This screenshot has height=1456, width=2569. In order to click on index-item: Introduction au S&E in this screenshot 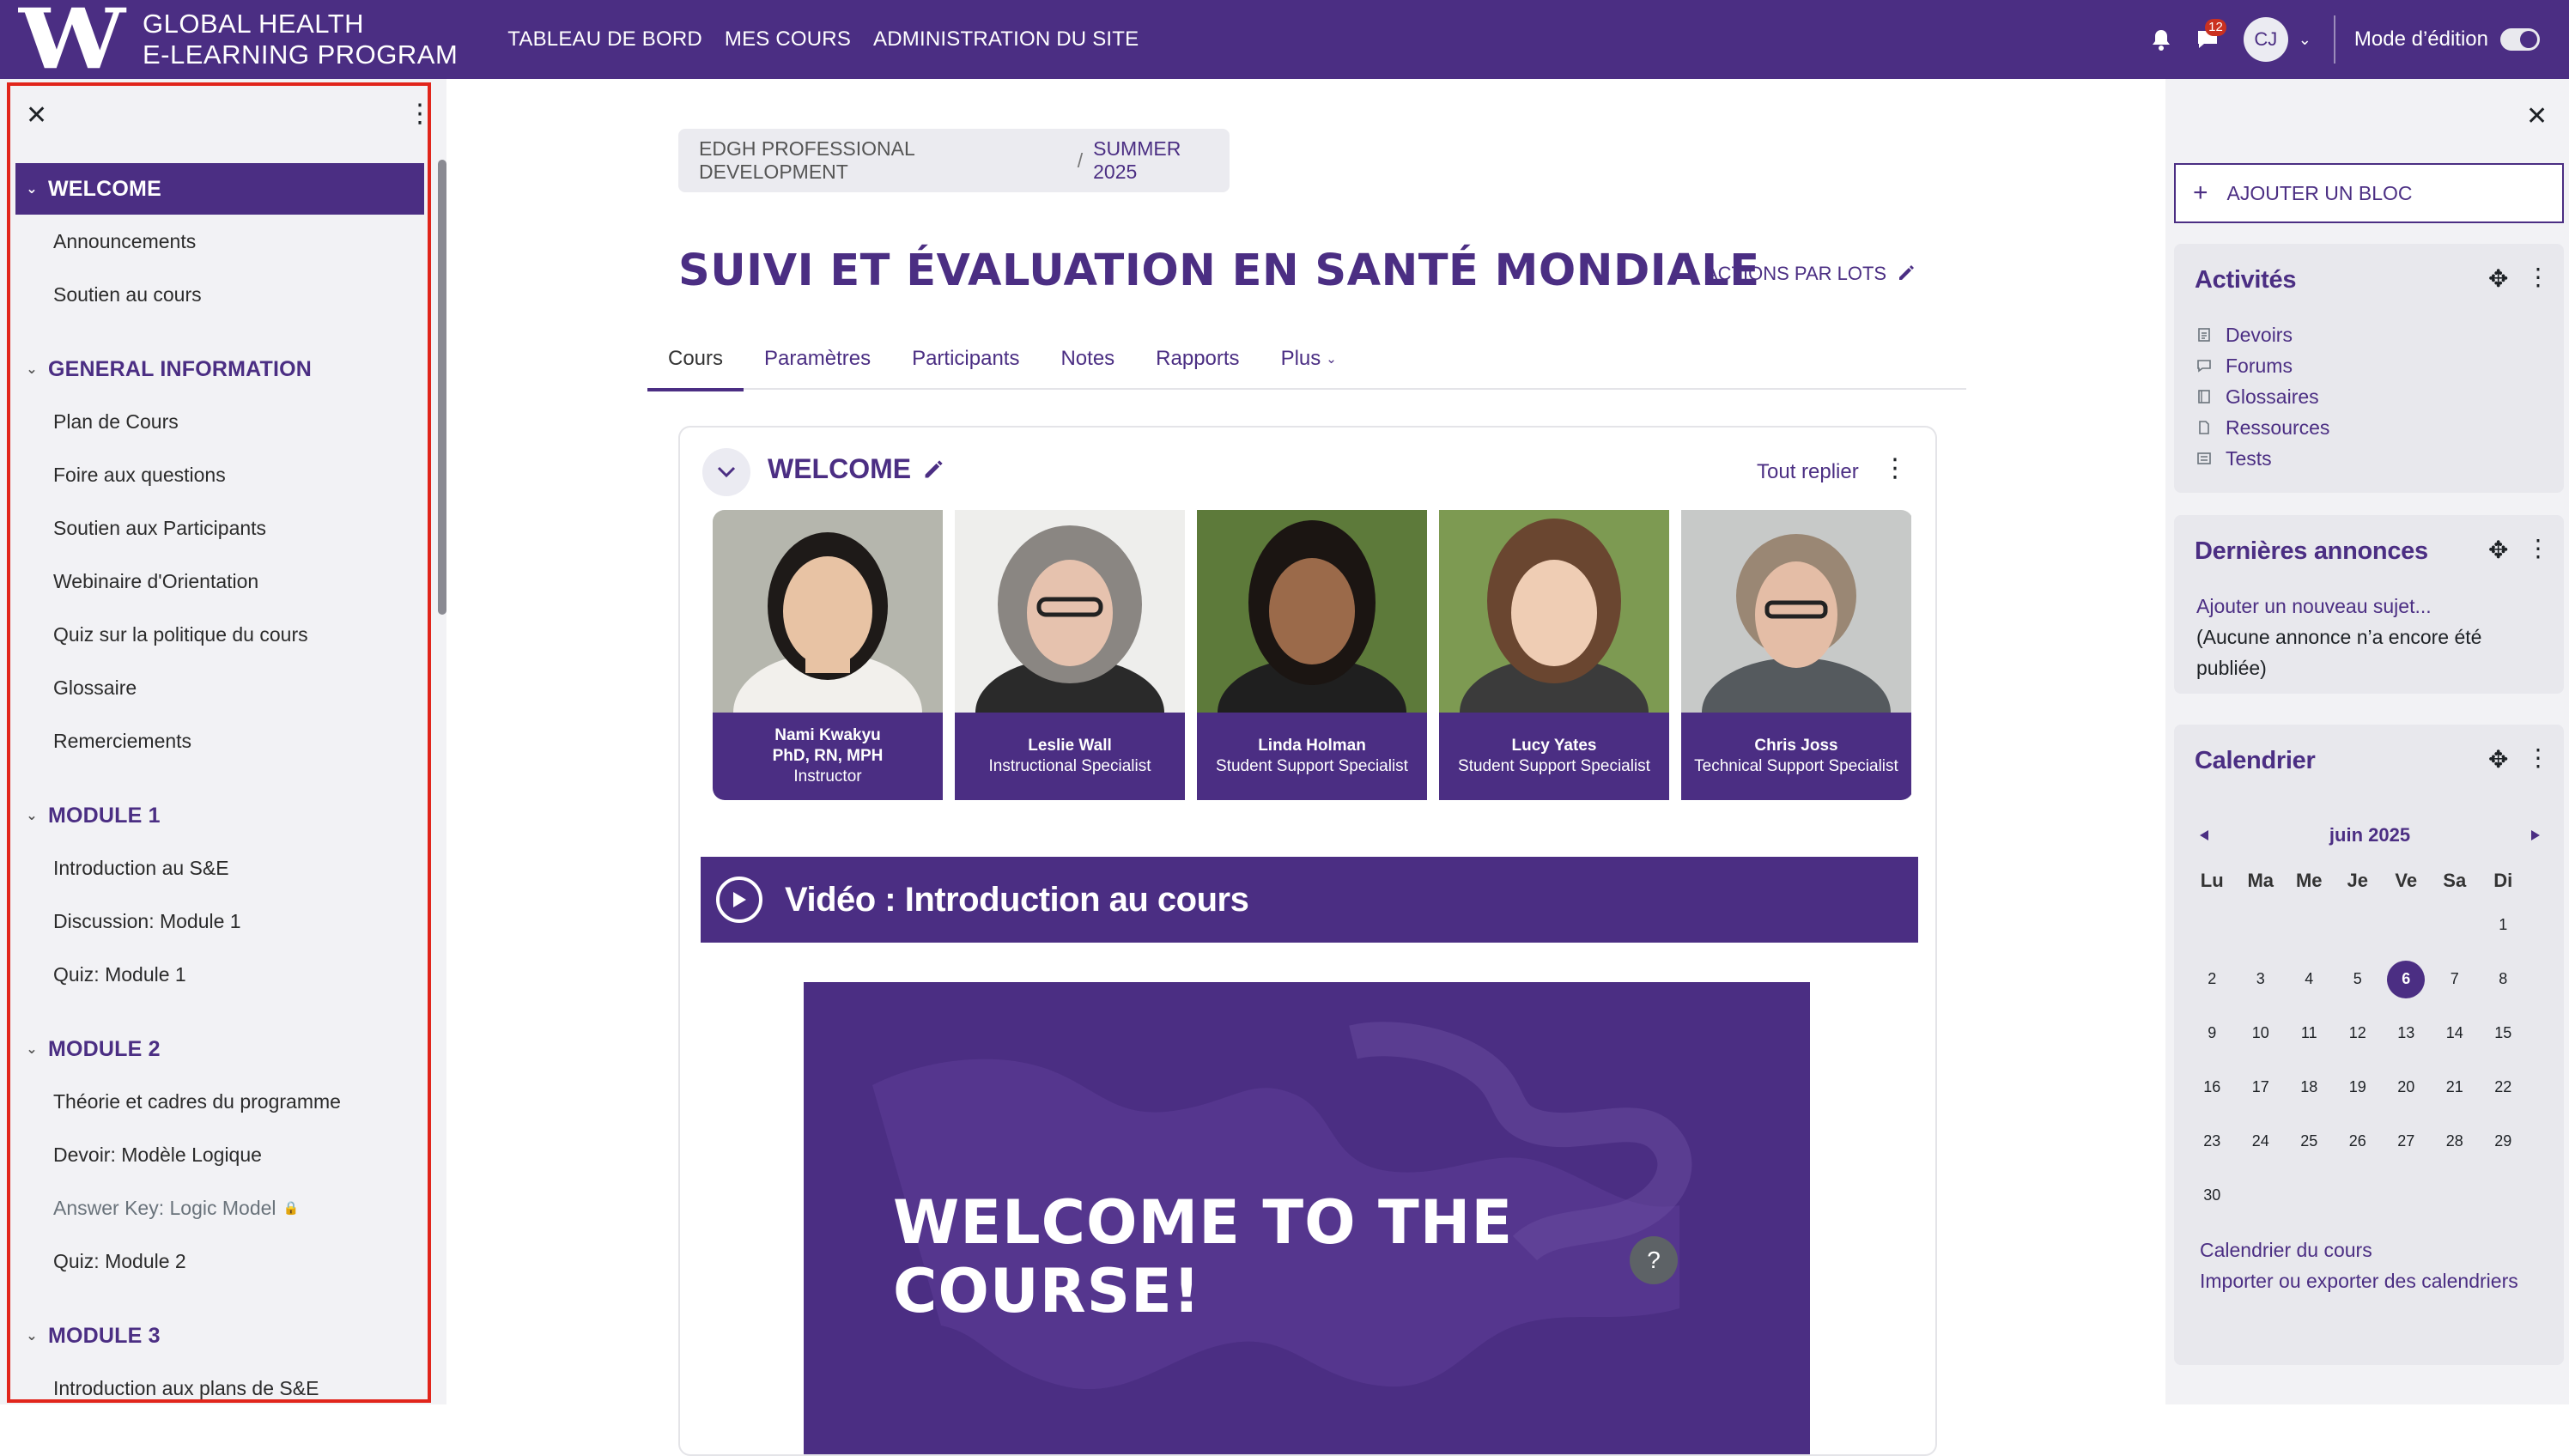, I will do `click(219, 868)`.